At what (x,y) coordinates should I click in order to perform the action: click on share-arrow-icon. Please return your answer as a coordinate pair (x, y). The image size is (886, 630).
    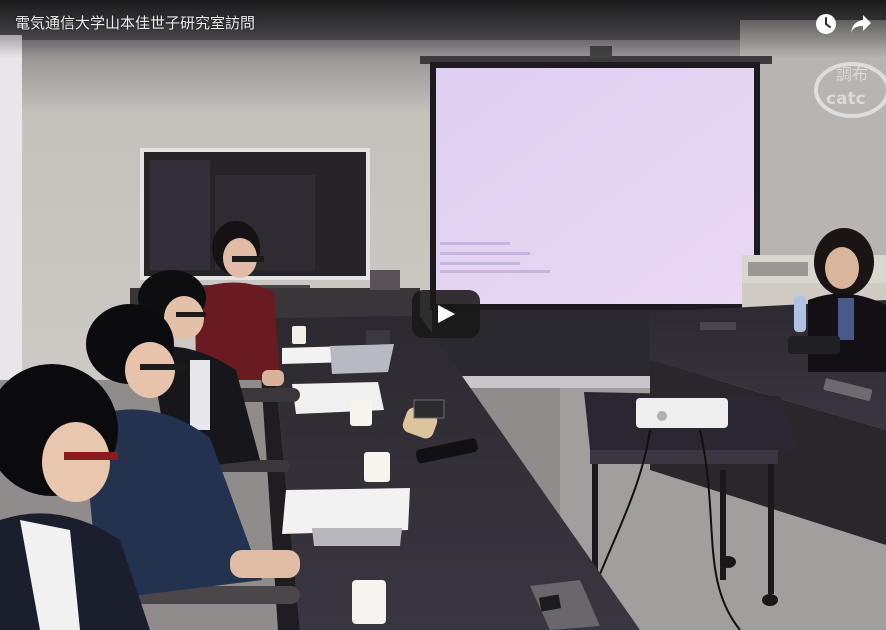
    Looking at the image, I should click on (861, 24).